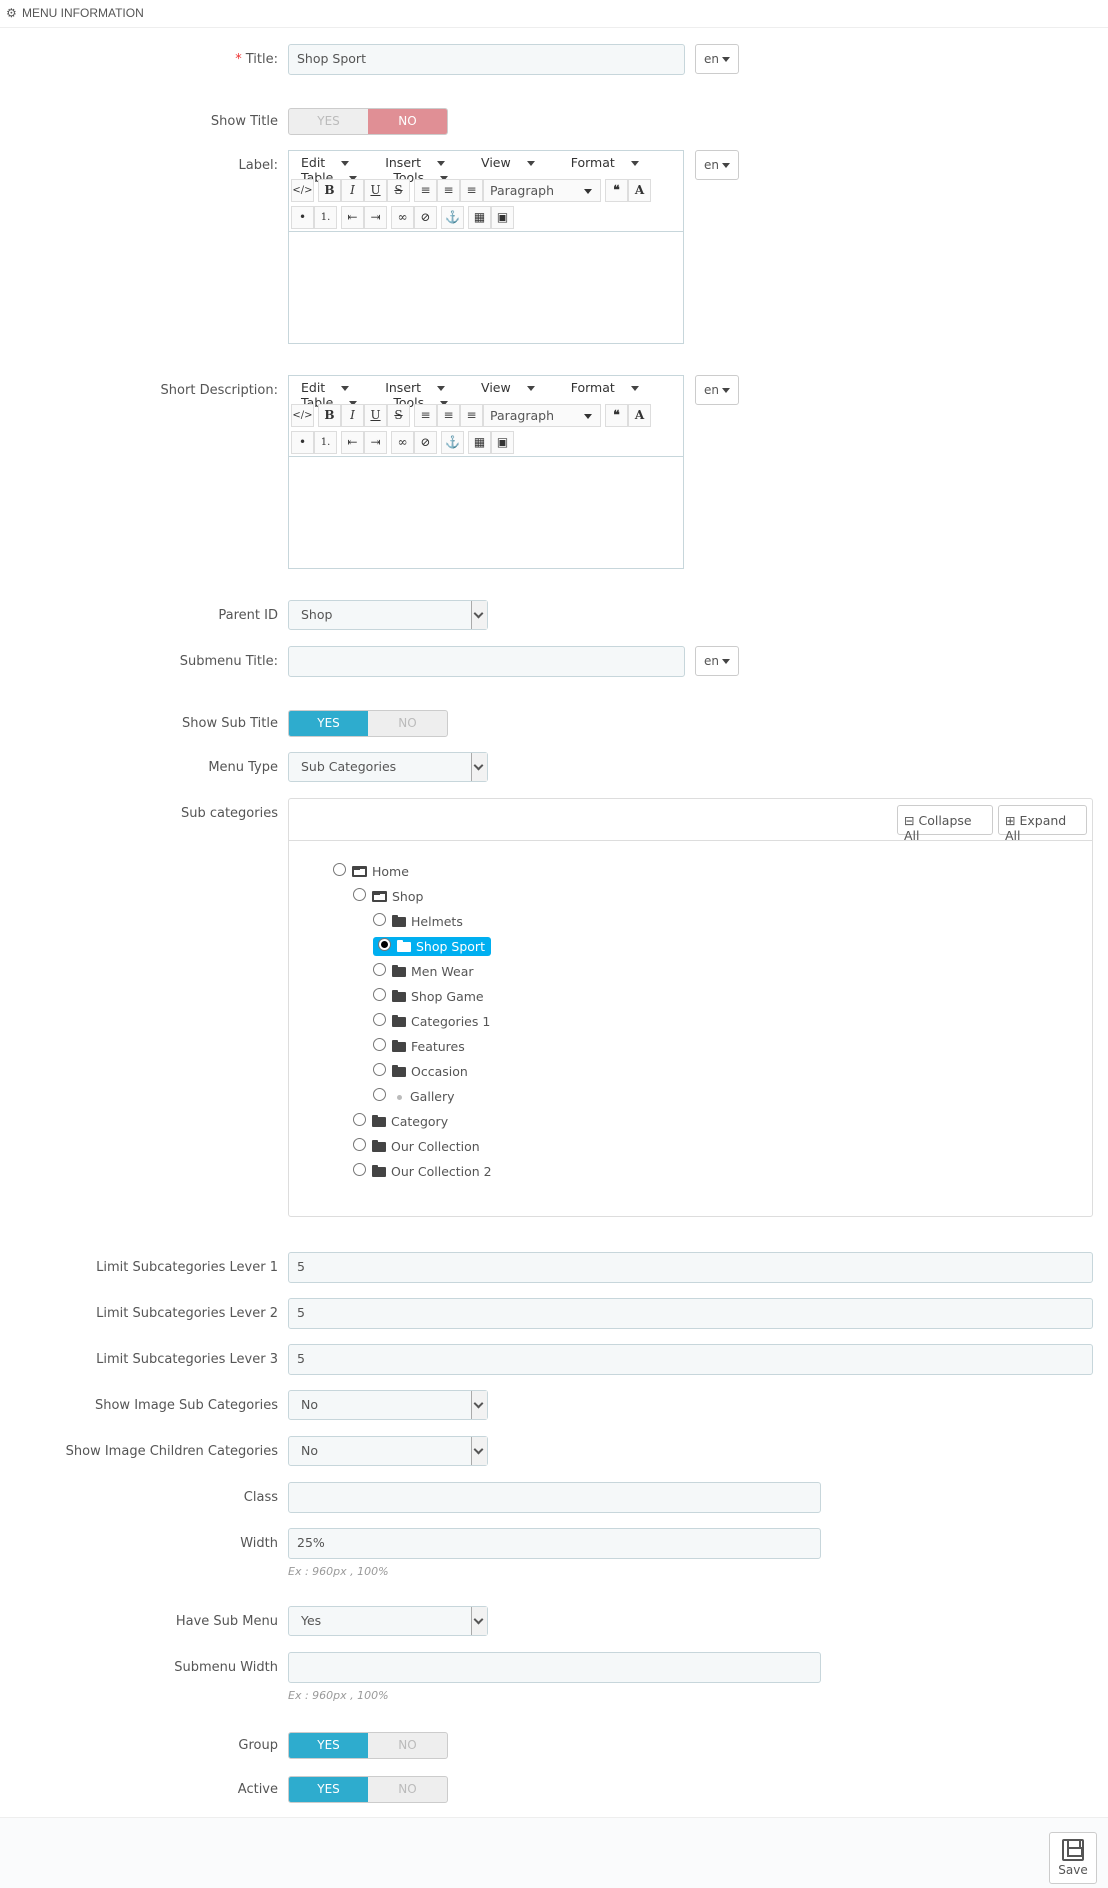 The width and height of the screenshot is (1108, 1888). I want to click on tree-node-men-wear: Men Wear, so click(423, 972).